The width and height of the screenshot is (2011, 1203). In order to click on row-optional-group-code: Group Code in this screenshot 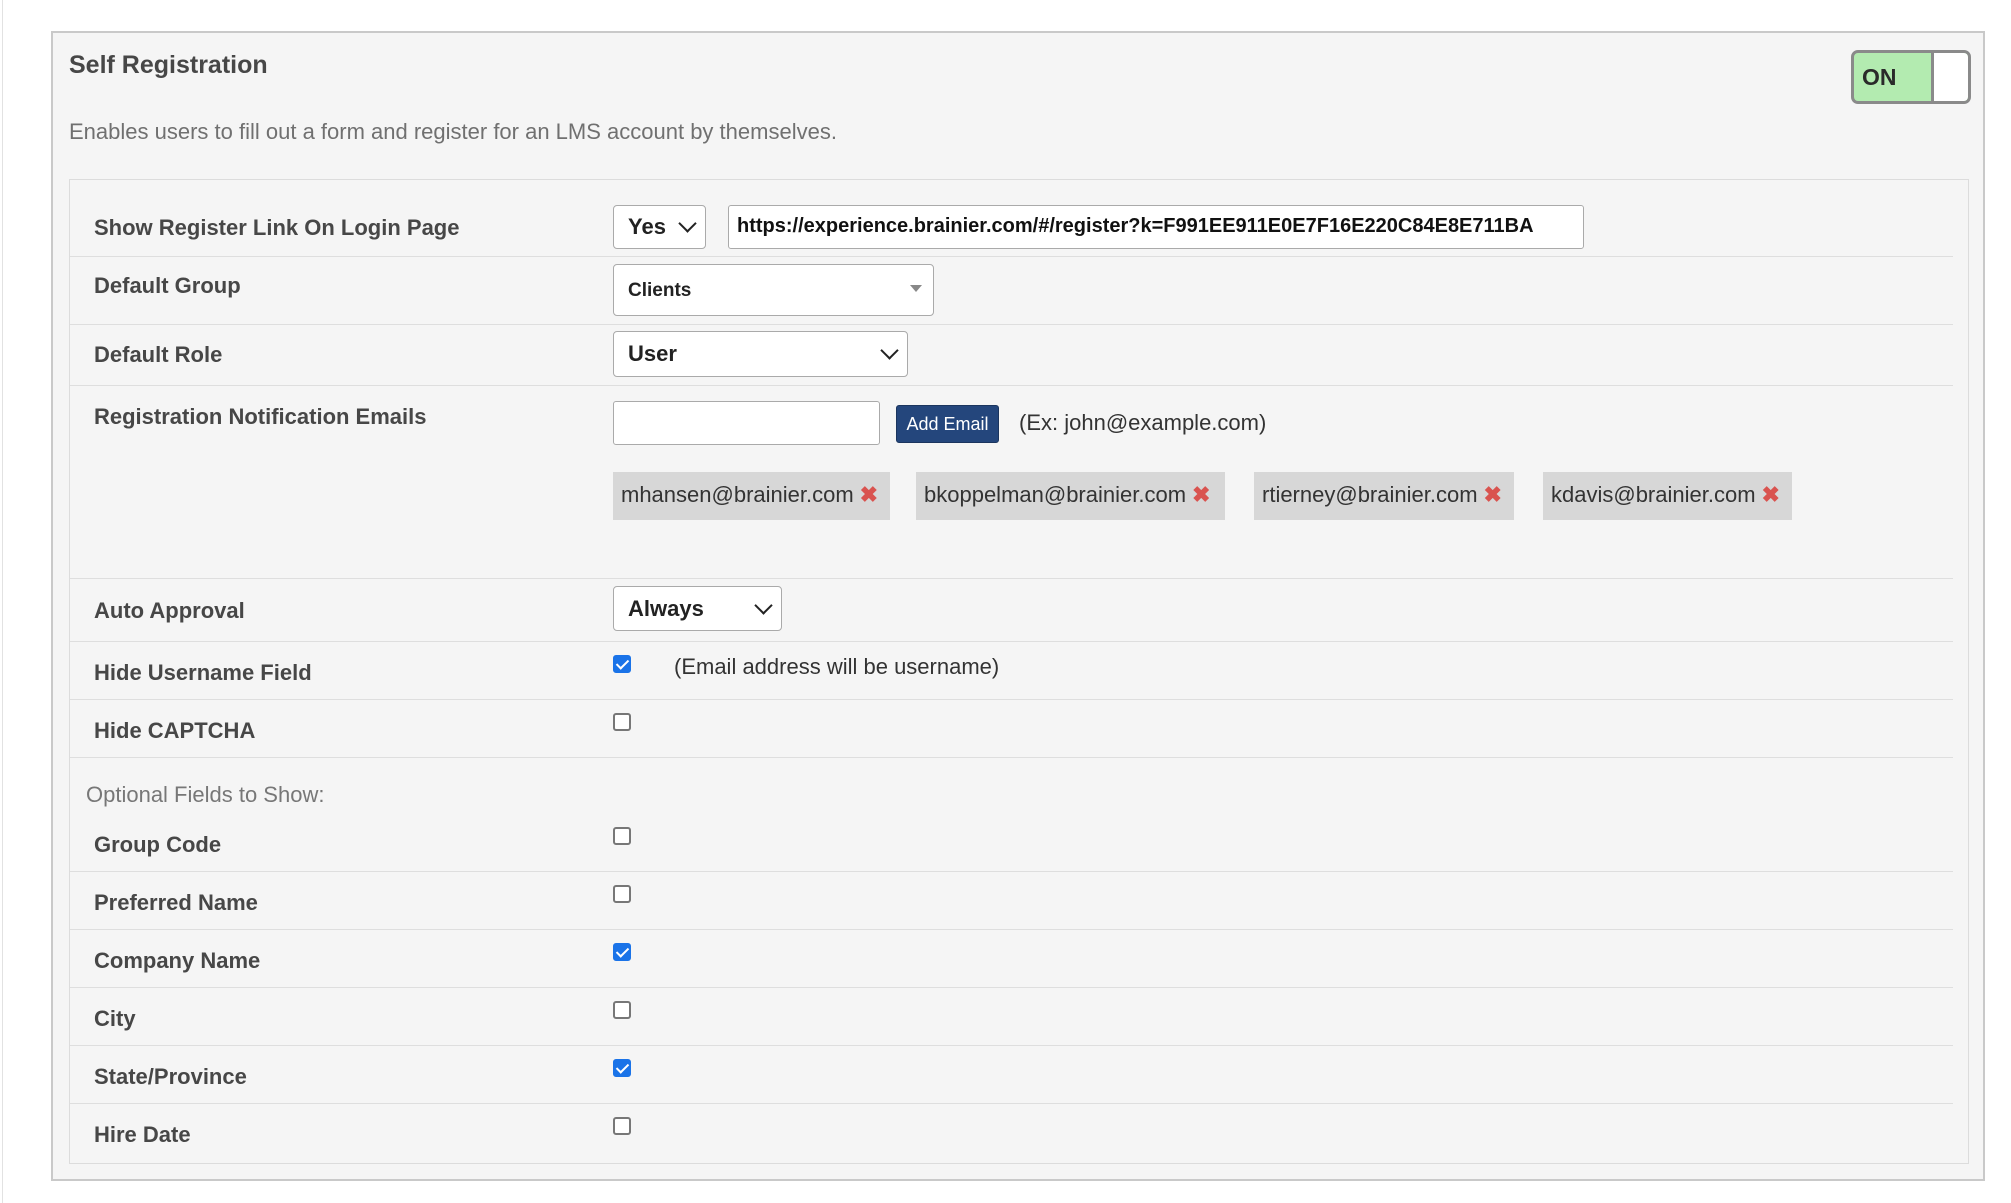, I will do `click(1019, 842)`.